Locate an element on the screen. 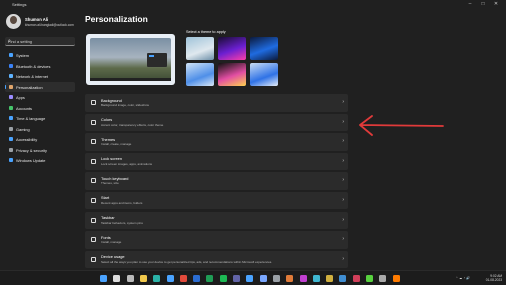 Image resolution: width=506 pixels, height=285 pixels. taskbar-app3-icon is located at coordinates (316, 278).